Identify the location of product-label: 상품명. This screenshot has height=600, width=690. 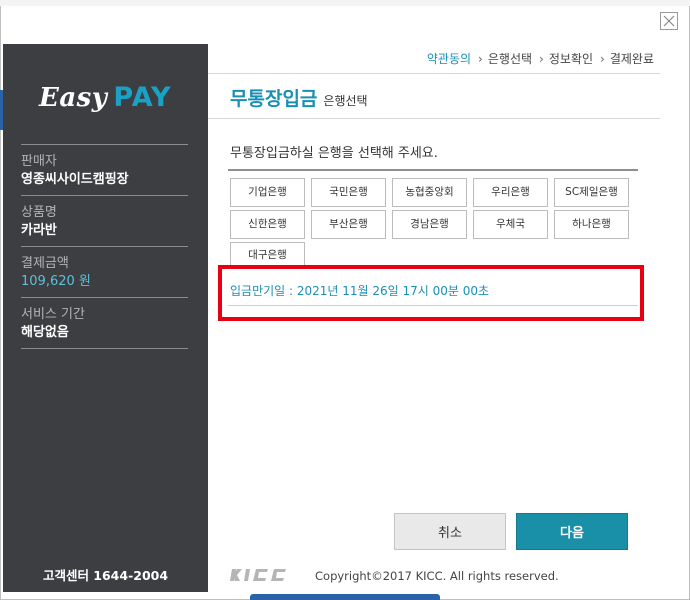
(39, 212).